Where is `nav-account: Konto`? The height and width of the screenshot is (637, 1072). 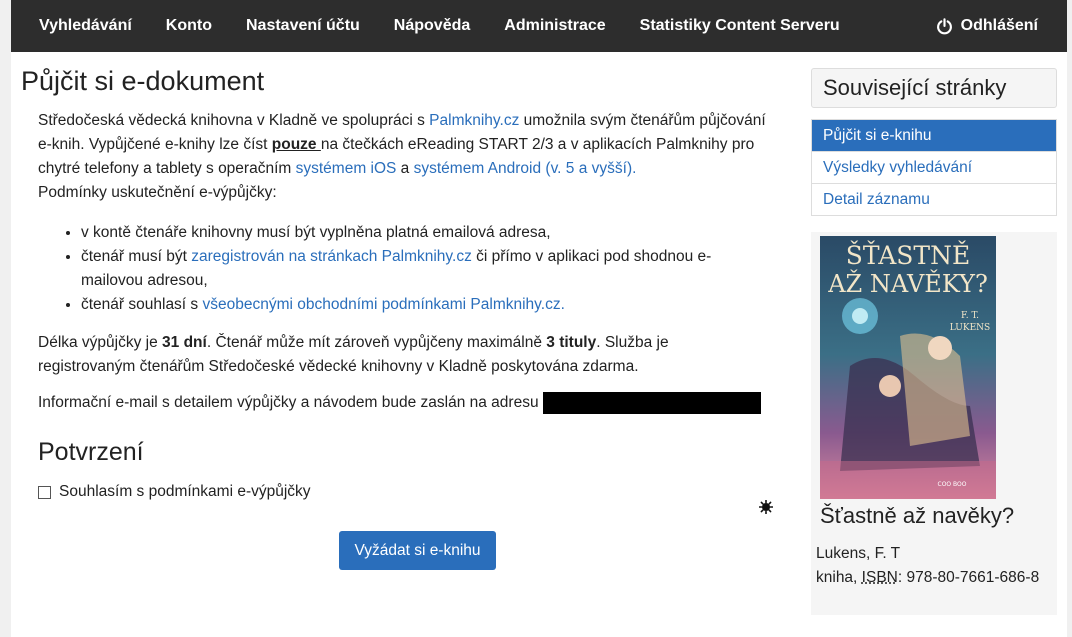
nav-account: Konto is located at coordinates (189, 26).